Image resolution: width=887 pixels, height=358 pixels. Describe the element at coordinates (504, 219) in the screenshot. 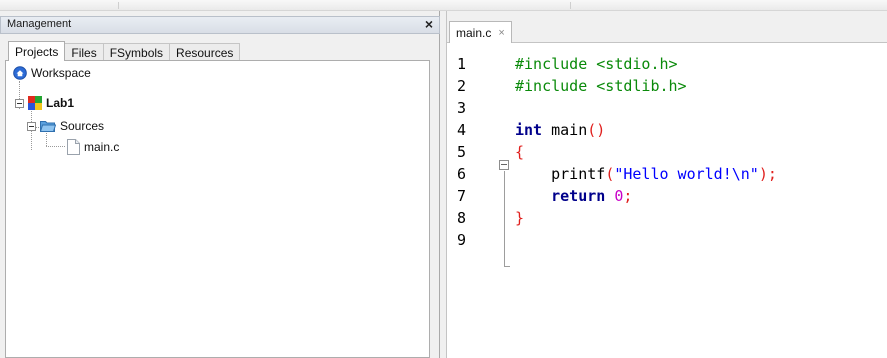

I see `fold-guide-line` at that location.